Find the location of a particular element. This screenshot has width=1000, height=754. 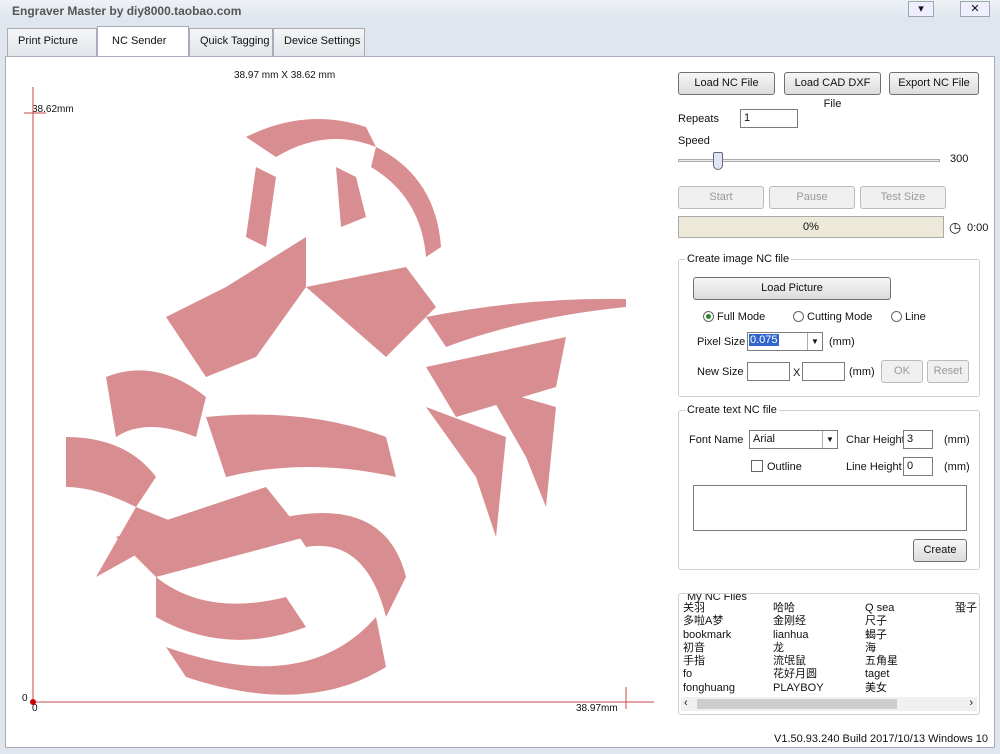

cutting-mode-radio: Cutting Mode is located at coordinates (832, 317).